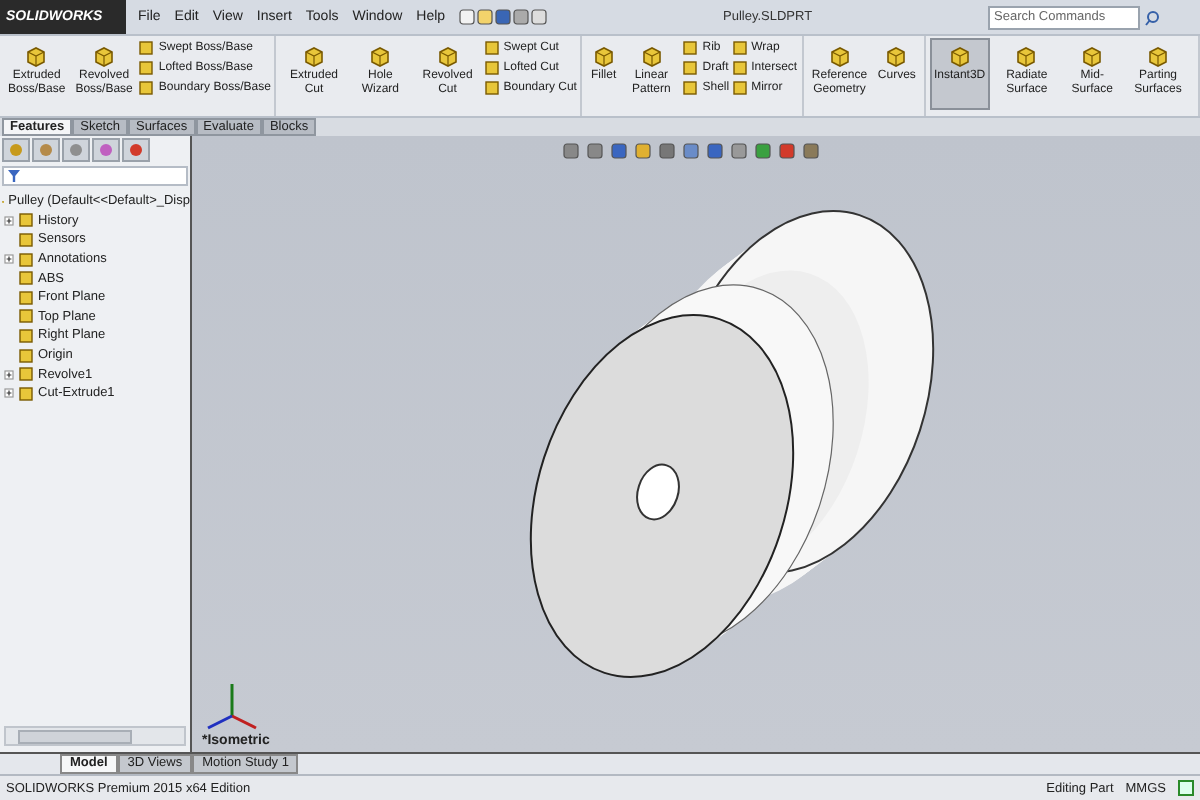  I want to click on axis-triad-drawing, so click(232, 707).